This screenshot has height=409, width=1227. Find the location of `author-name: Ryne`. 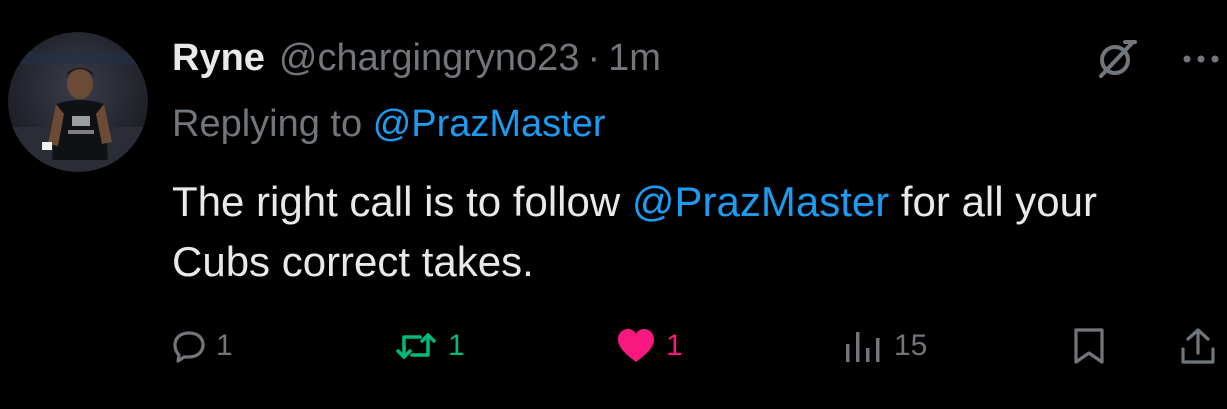

author-name: Ryne is located at coordinates (218, 58).